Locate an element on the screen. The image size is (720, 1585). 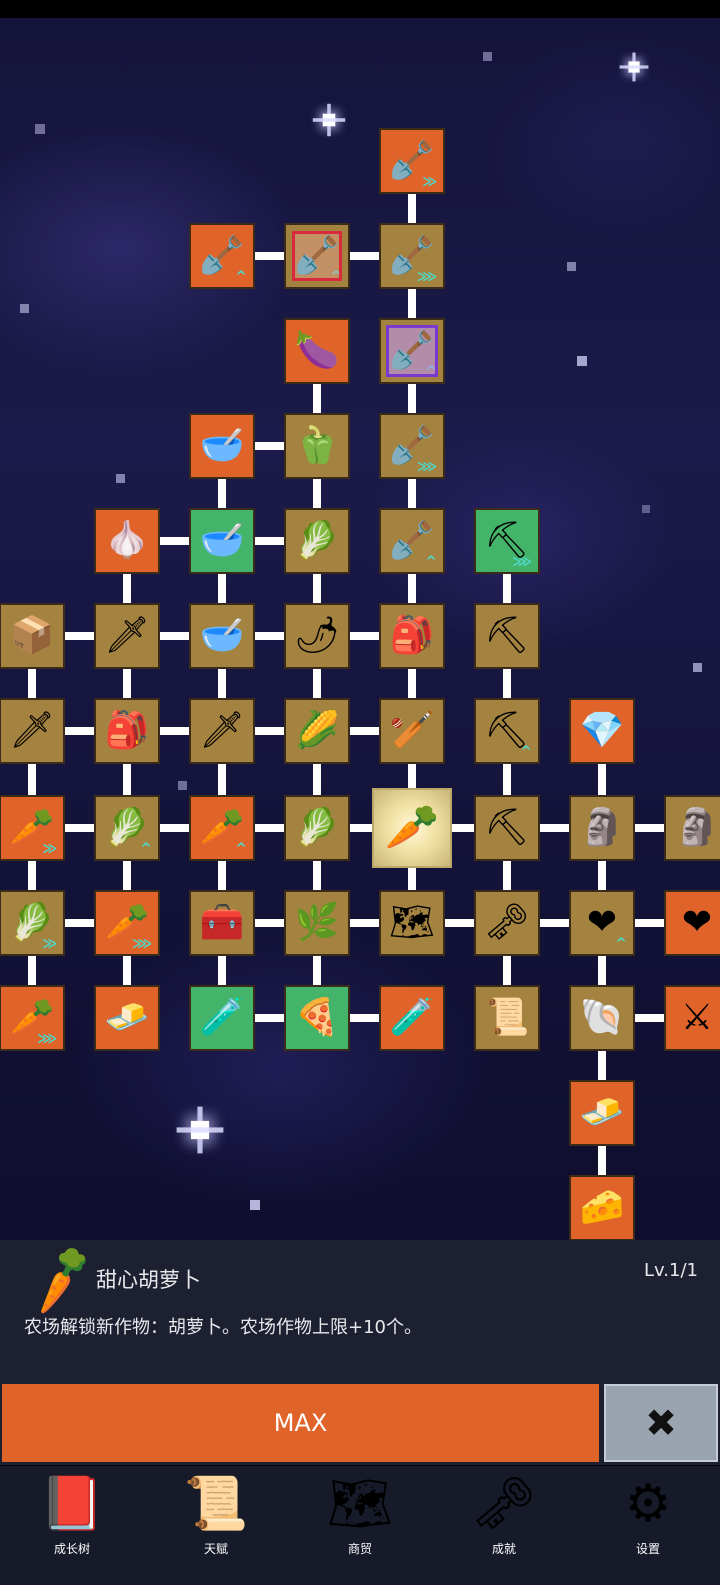
bottom-nav: 📕 成长树 📜 天赋 🗺 商贸 🗝 成就 ⚙ 设置 is located at coordinates (360, 1525).